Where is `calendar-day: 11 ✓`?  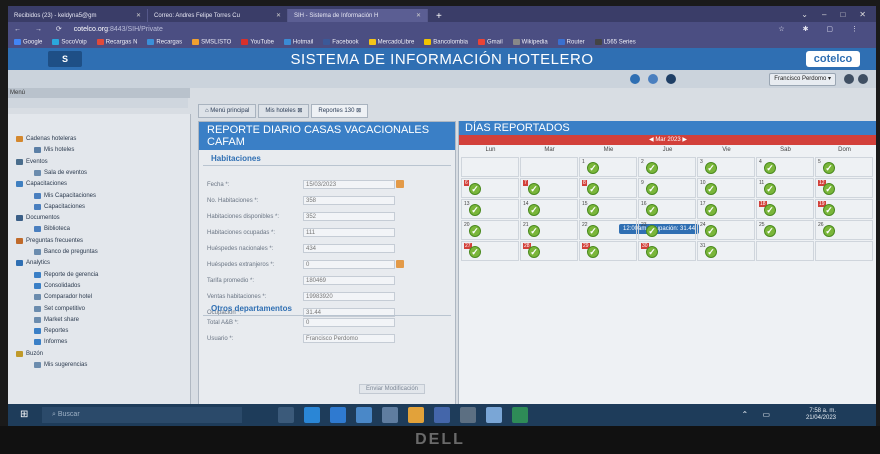
calendar-day: 11 ✓ is located at coordinates (785, 188).